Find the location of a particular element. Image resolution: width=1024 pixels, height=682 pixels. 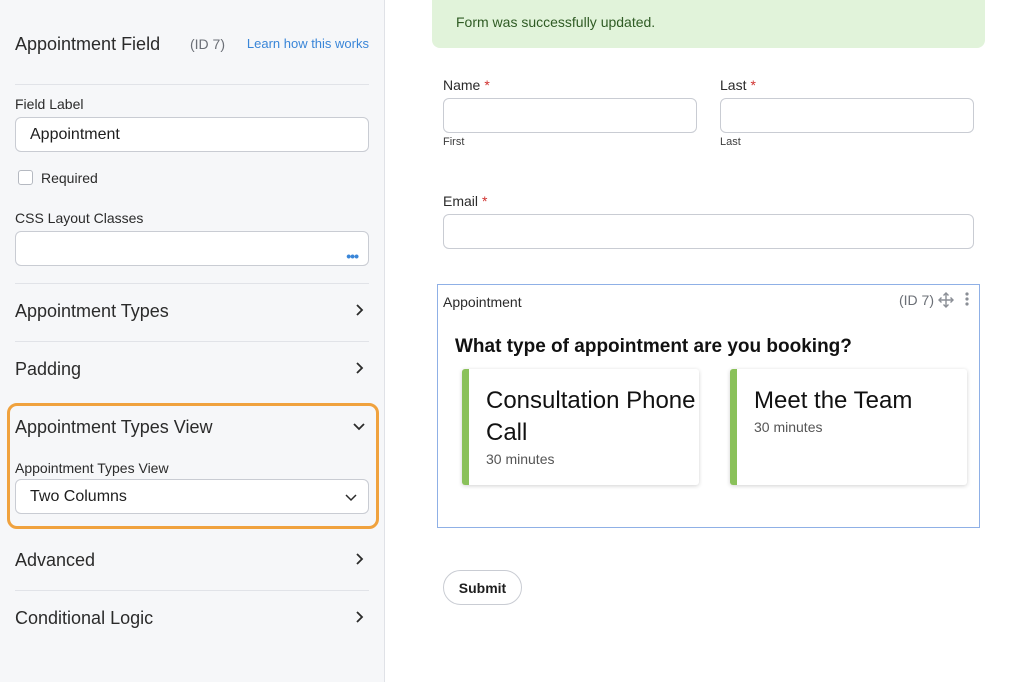

section-padding: Padding is located at coordinates (192, 371).